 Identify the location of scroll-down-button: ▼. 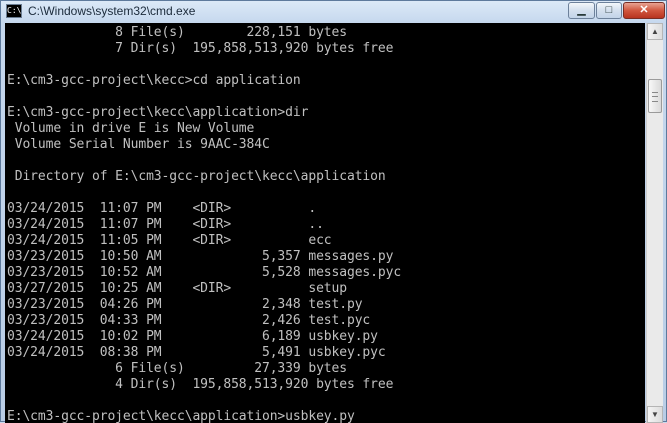
(655, 414).